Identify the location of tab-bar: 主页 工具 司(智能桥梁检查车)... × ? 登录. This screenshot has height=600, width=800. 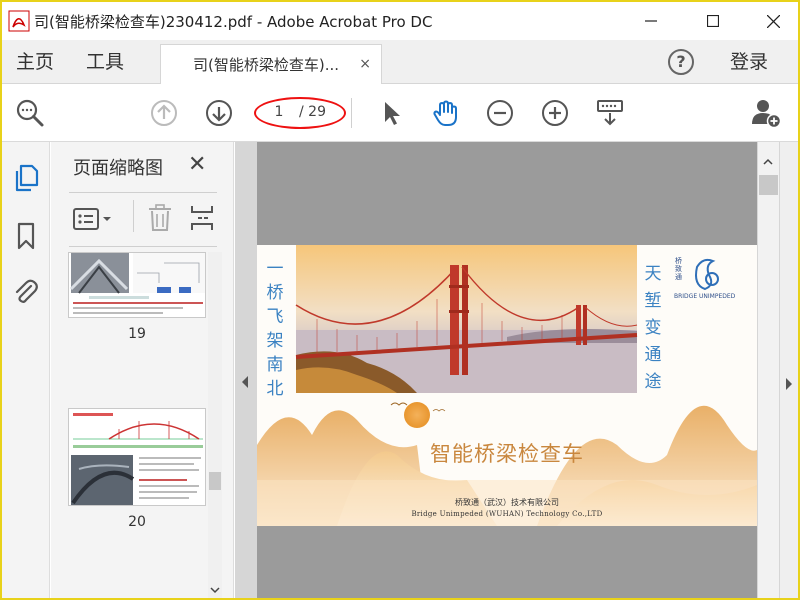
(400, 62).